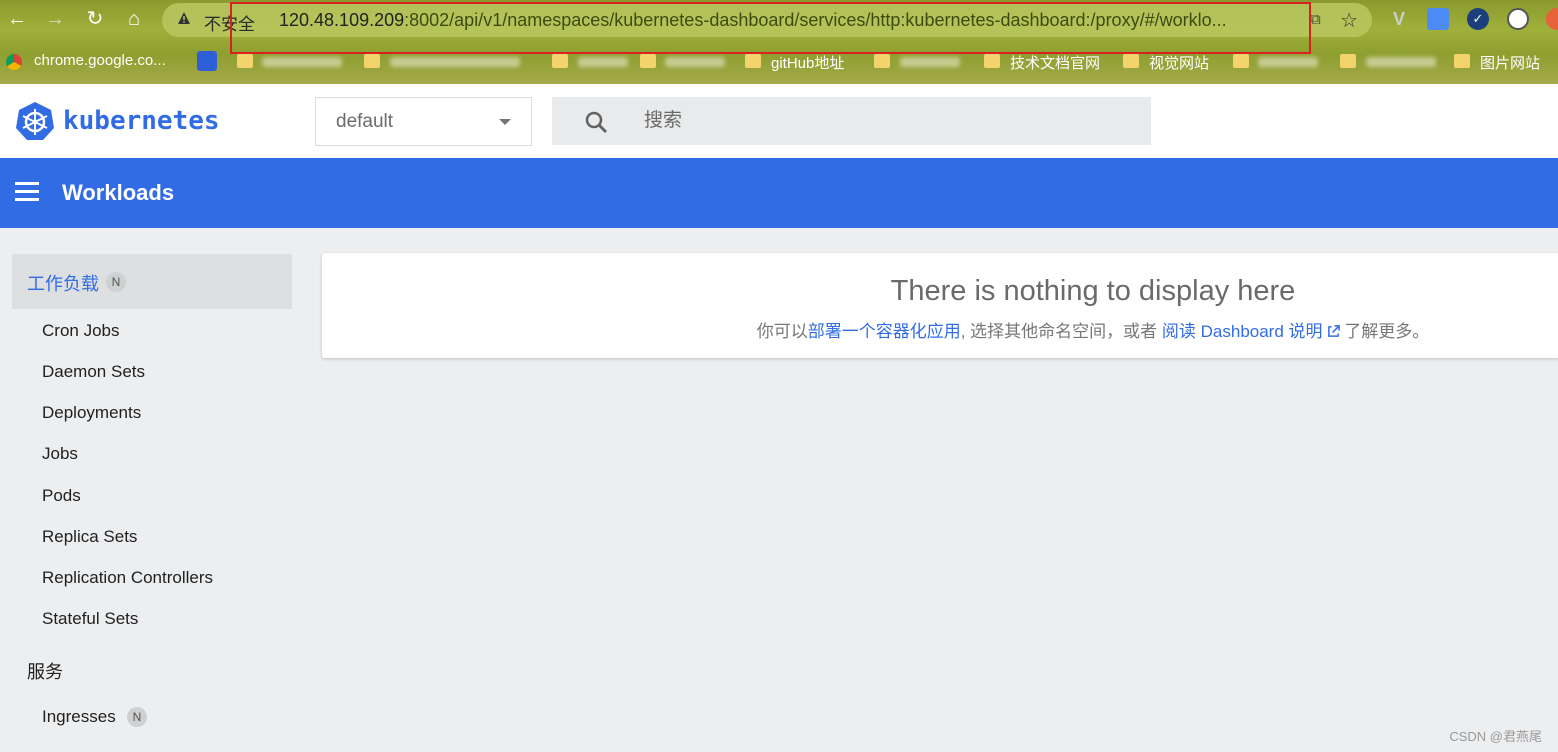  Describe the element at coordinates (127, 578) in the screenshot. I see `sidebar-item-replication-controllers: Replication Controllers` at that location.